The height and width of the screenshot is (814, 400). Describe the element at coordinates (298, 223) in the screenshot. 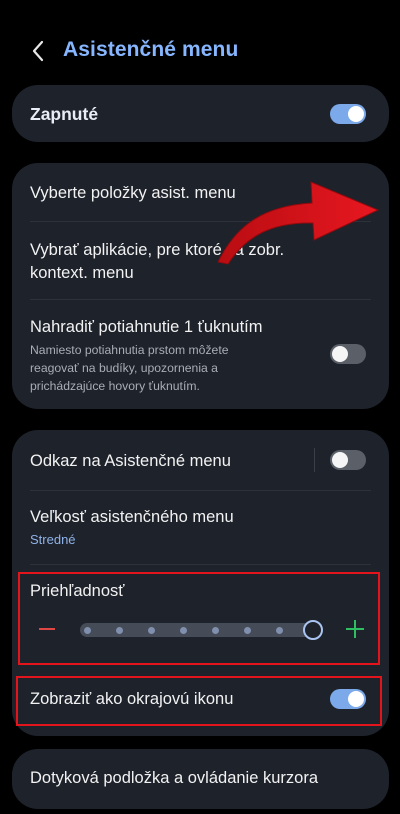

I see `red-arrow-icon` at that location.